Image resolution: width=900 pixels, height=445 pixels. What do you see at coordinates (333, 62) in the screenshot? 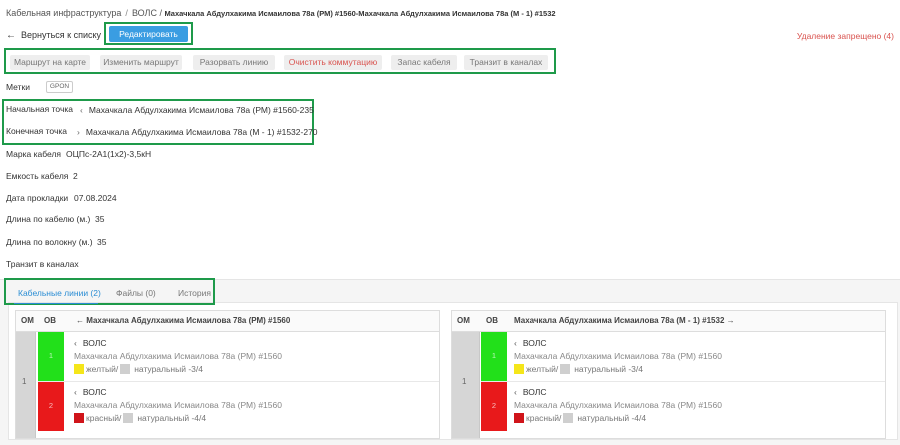
I see `clear-switching-button: Очистить коммутацию` at bounding box center [333, 62].